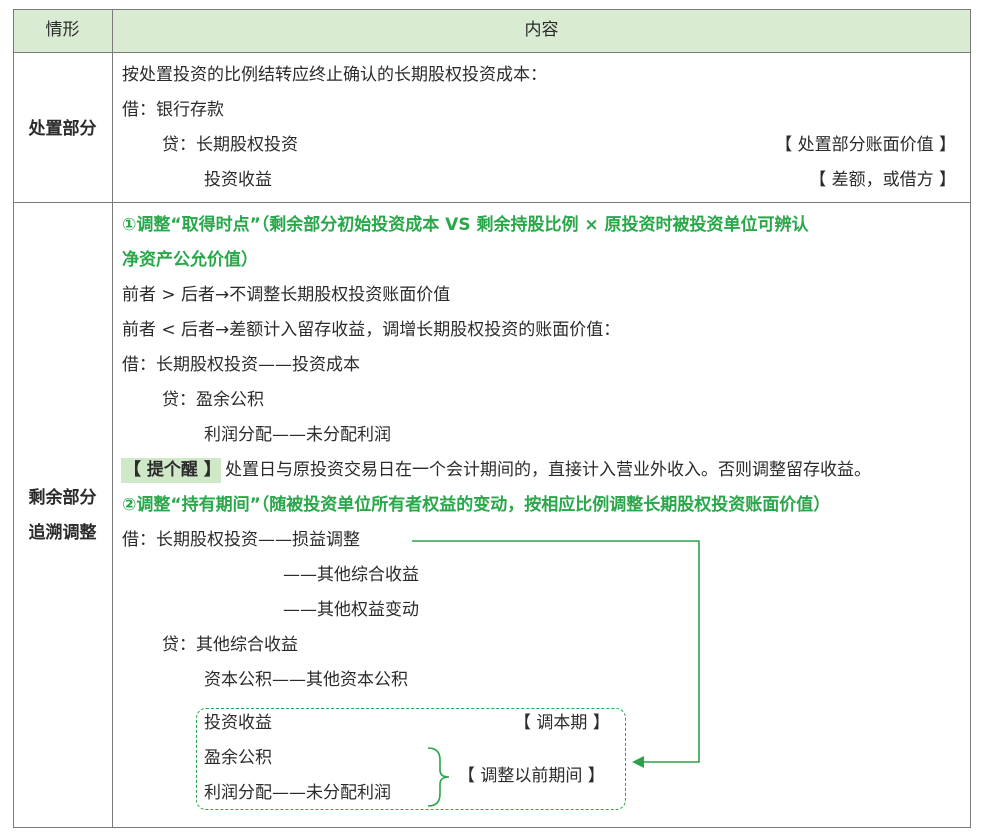  What do you see at coordinates (556, 651) in the screenshot?
I see `connector-line` at bounding box center [556, 651].